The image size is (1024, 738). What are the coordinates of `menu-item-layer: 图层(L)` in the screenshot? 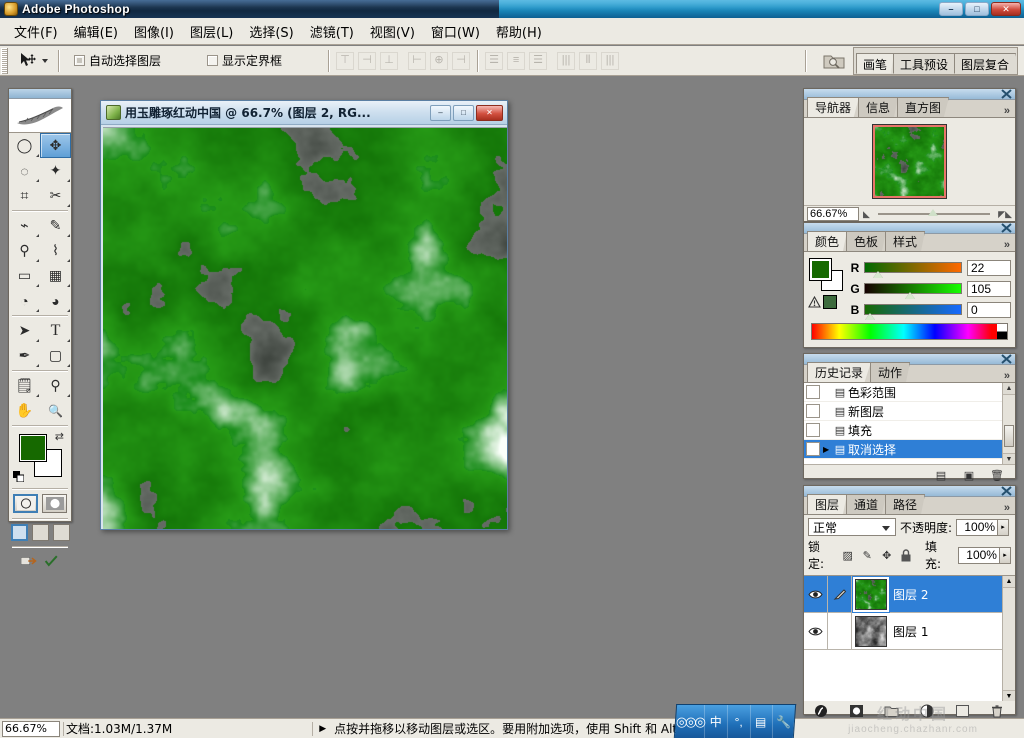 It's located at (211, 31).